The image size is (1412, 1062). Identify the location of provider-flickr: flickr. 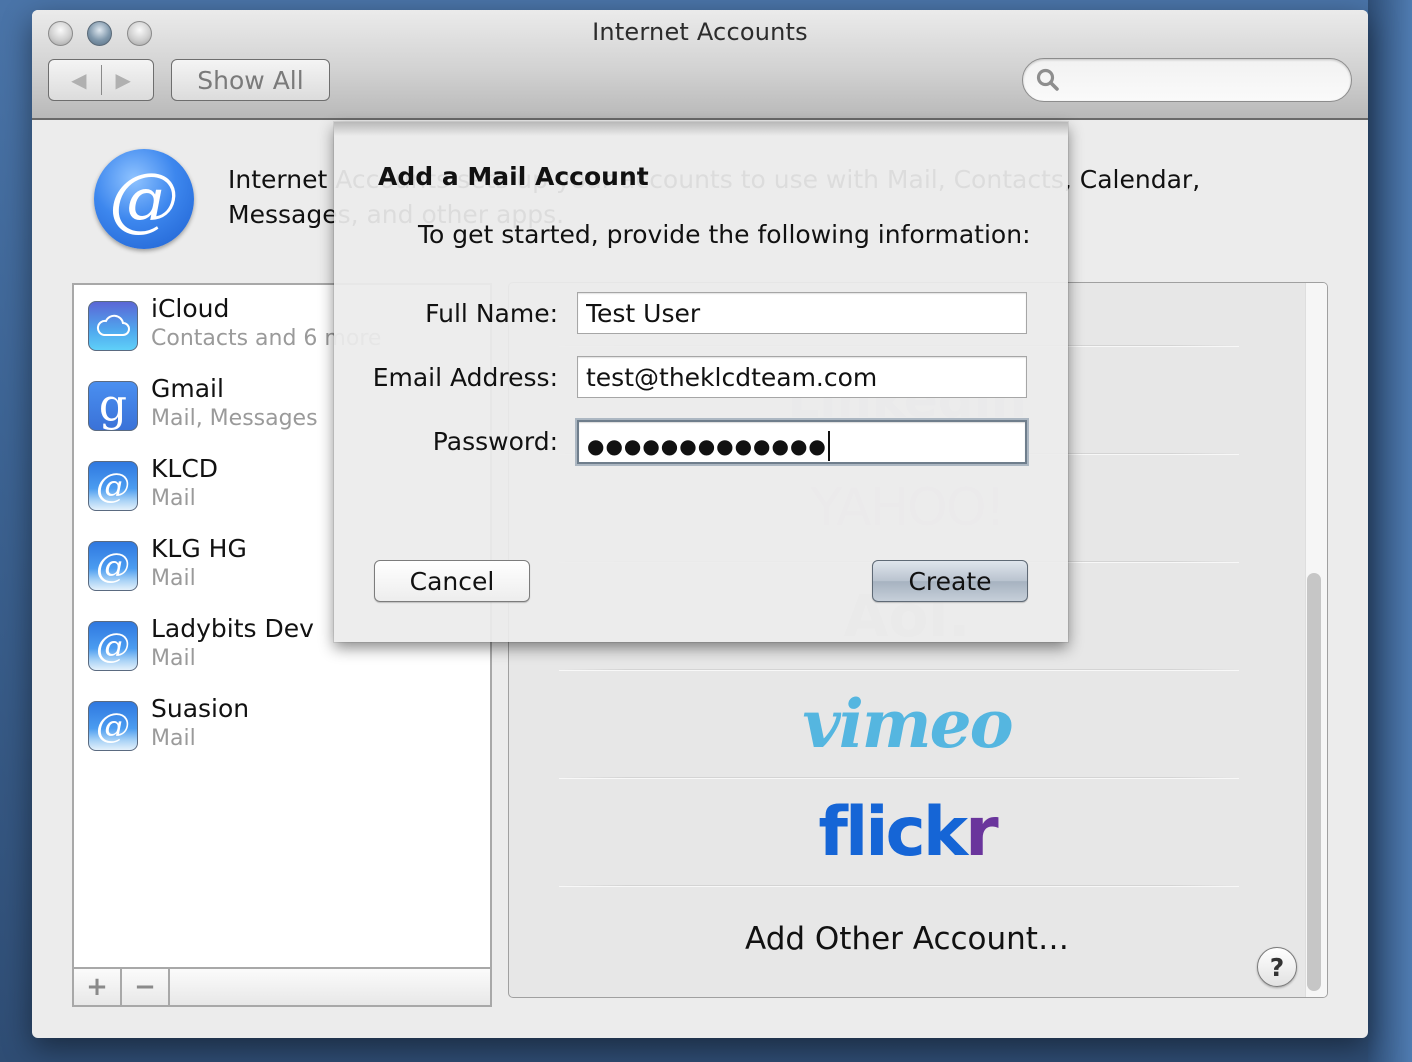
(907, 832).